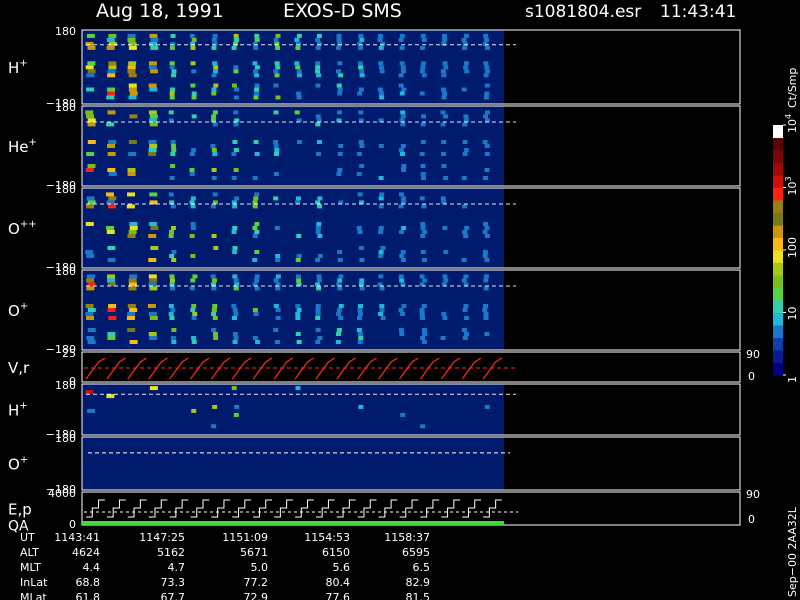 The image size is (800, 600). I want to click on colorbar-tick-label: 104, so click(791, 123).